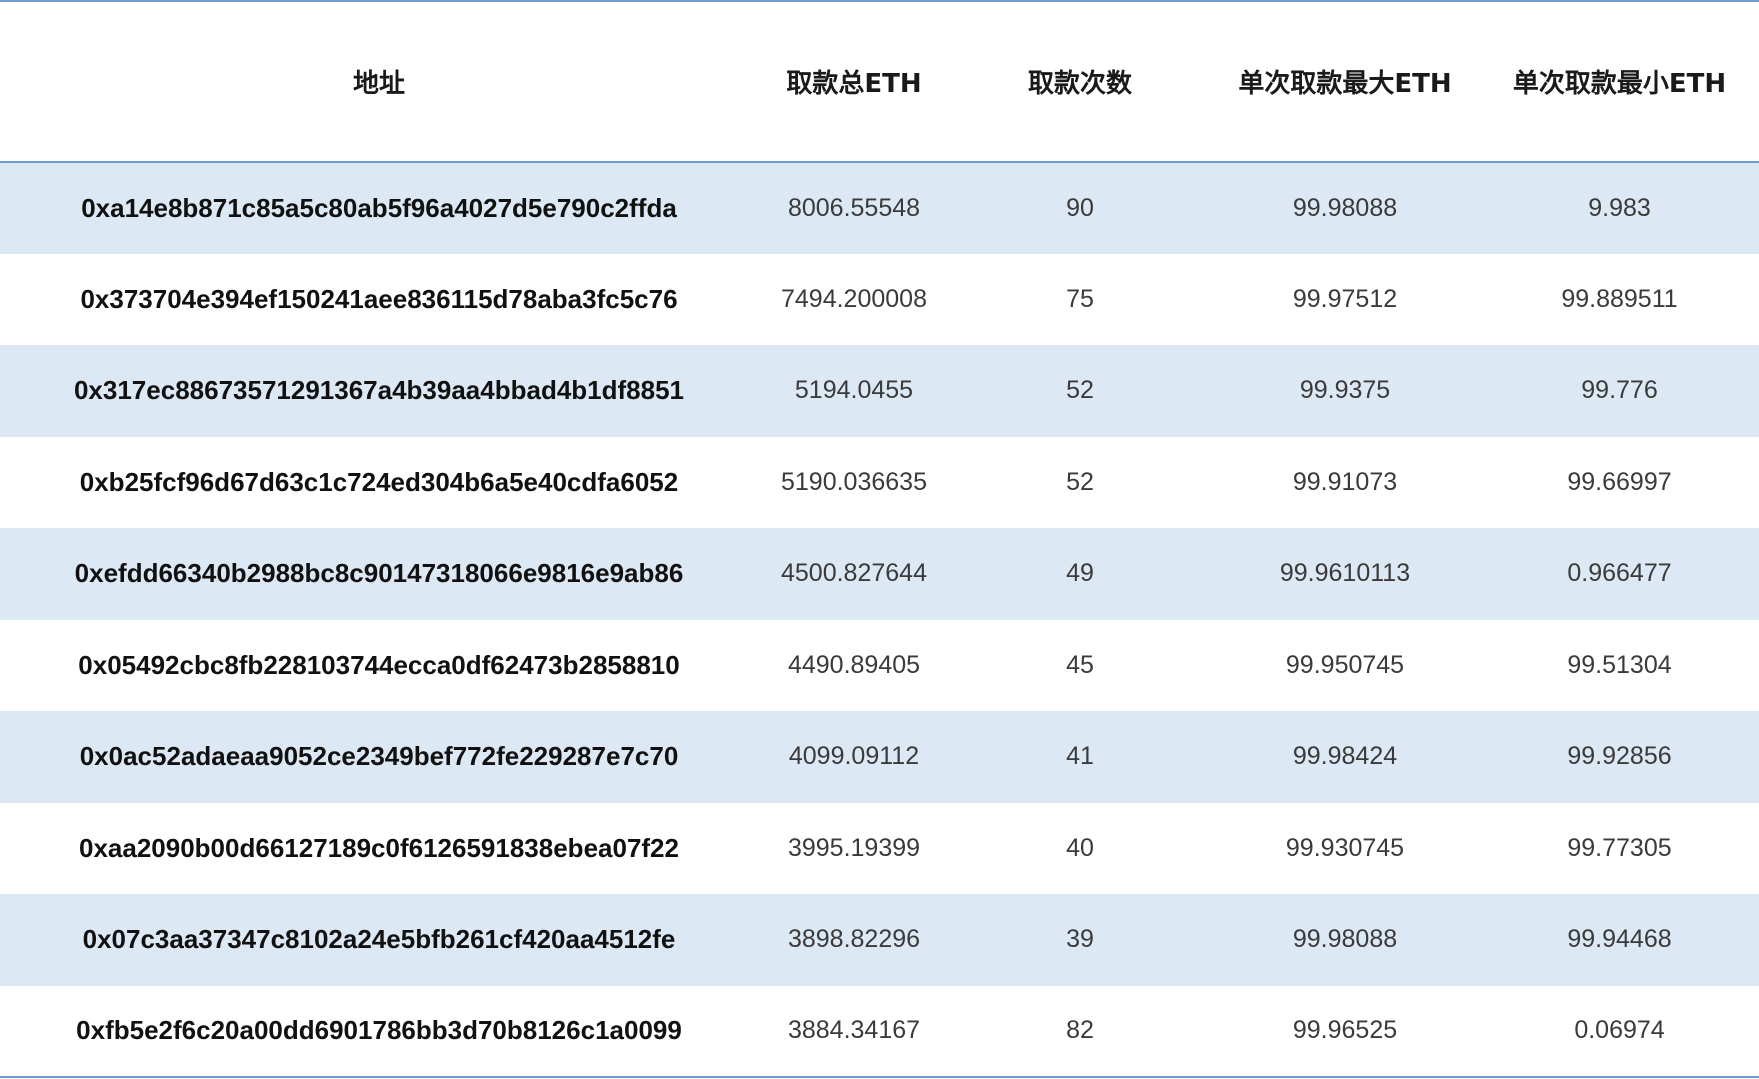  I want to click on cell-total-eth: 5194.0455, so click(854, 390).